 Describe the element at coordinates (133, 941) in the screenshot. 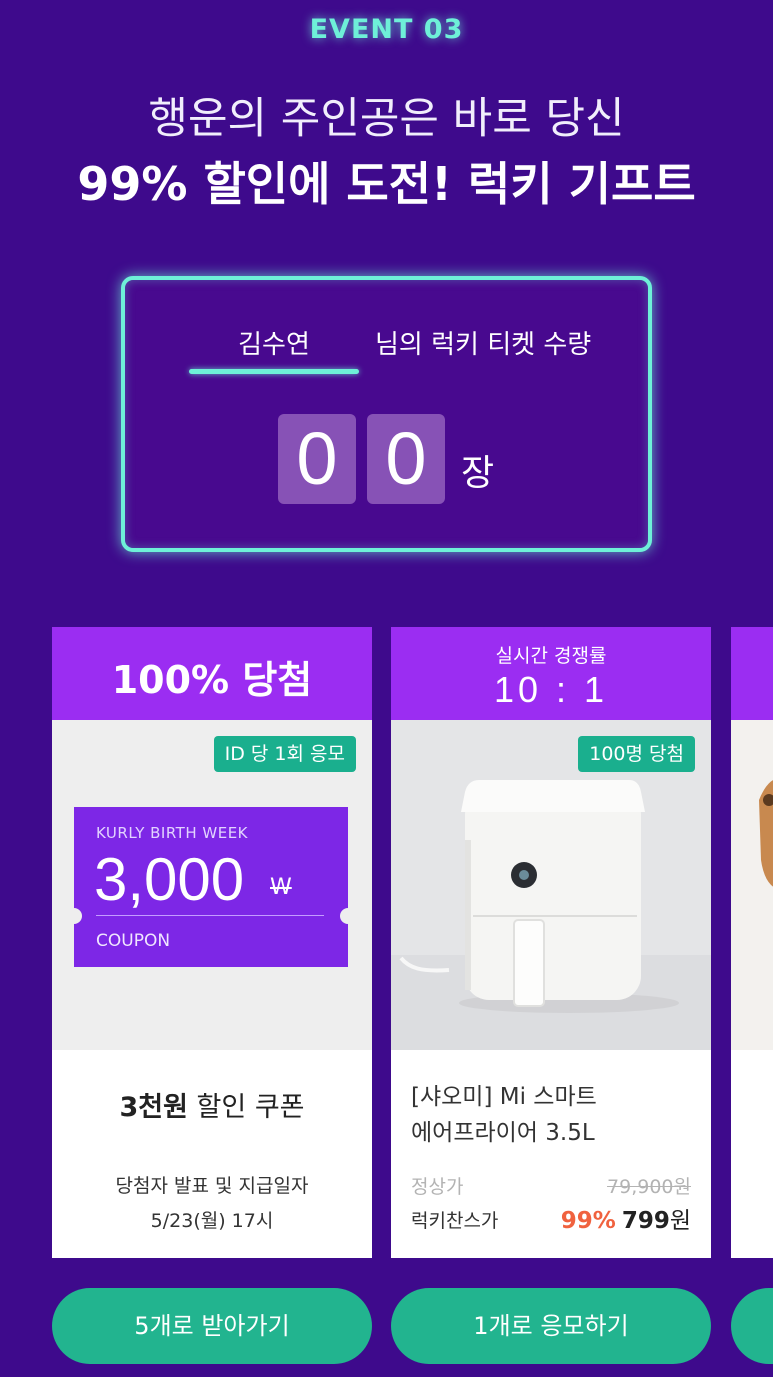

I see `coupon-bottom-text: COUPON` at that location.